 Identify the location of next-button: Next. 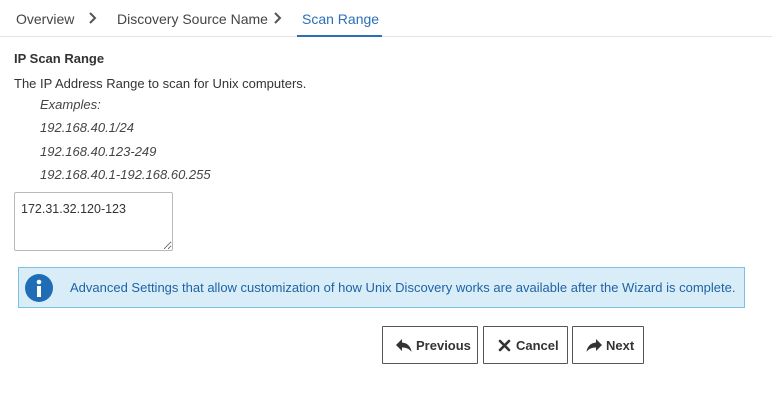
(608, 345).